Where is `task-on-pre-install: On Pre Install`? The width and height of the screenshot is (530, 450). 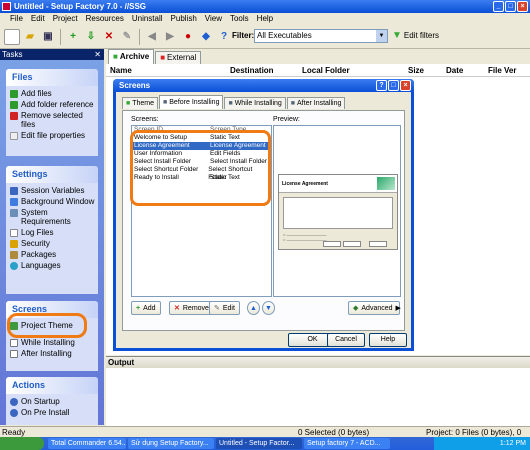 task-on-pre-install: On Pre Install is located at coordinates (54, 412).